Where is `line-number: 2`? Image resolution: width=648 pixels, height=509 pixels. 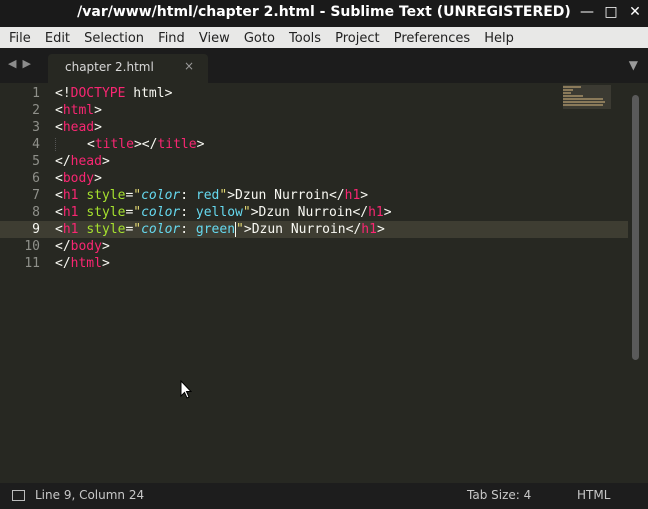
line-number: 2 is located at coordinates (36, 110).